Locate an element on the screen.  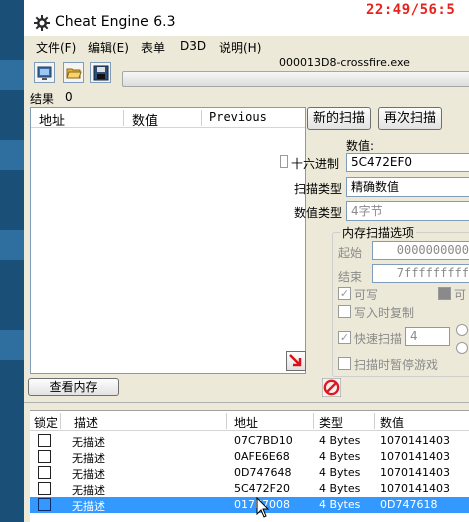
add-to-table-button is located at coordinates (296, 361).